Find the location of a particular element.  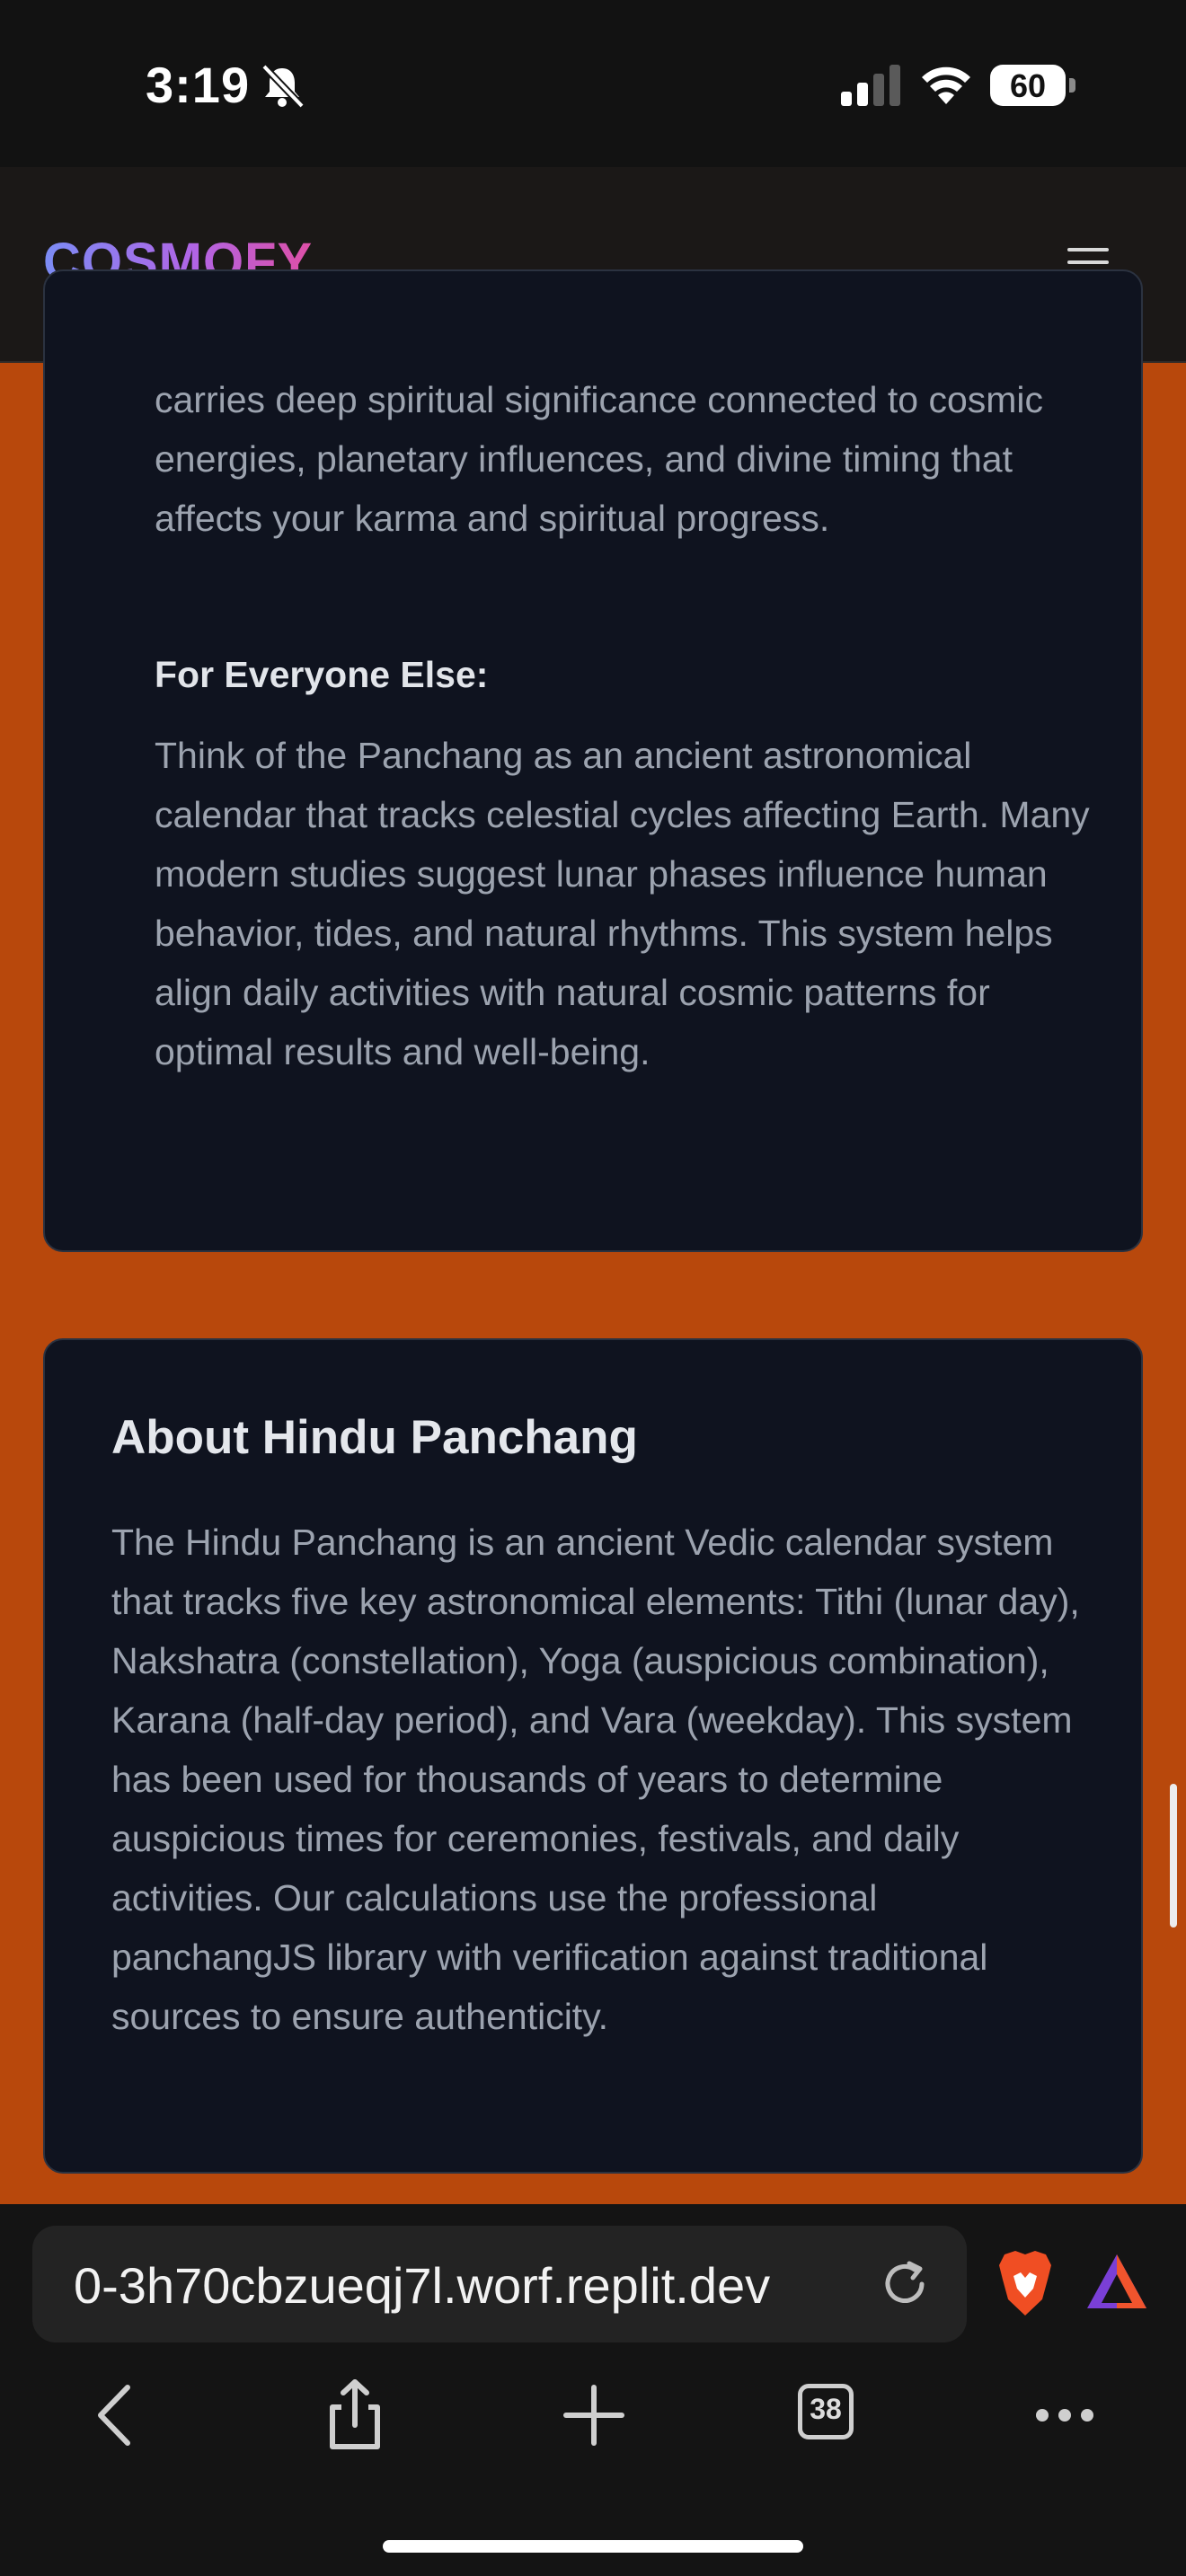

triangle-rewards-icon is located at coordinates (1116, 2282).